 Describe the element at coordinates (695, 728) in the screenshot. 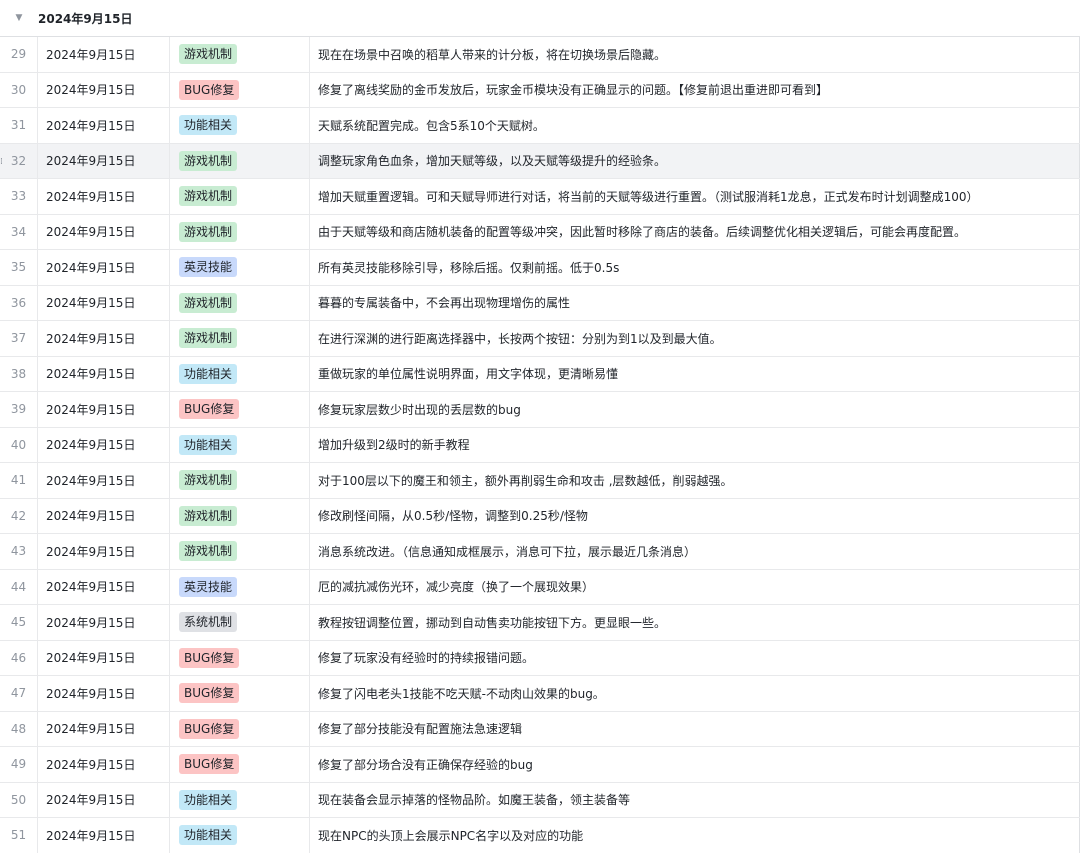

I see `description-cell: 修复了部分技能没有配置施法急速逻辑` at that location.